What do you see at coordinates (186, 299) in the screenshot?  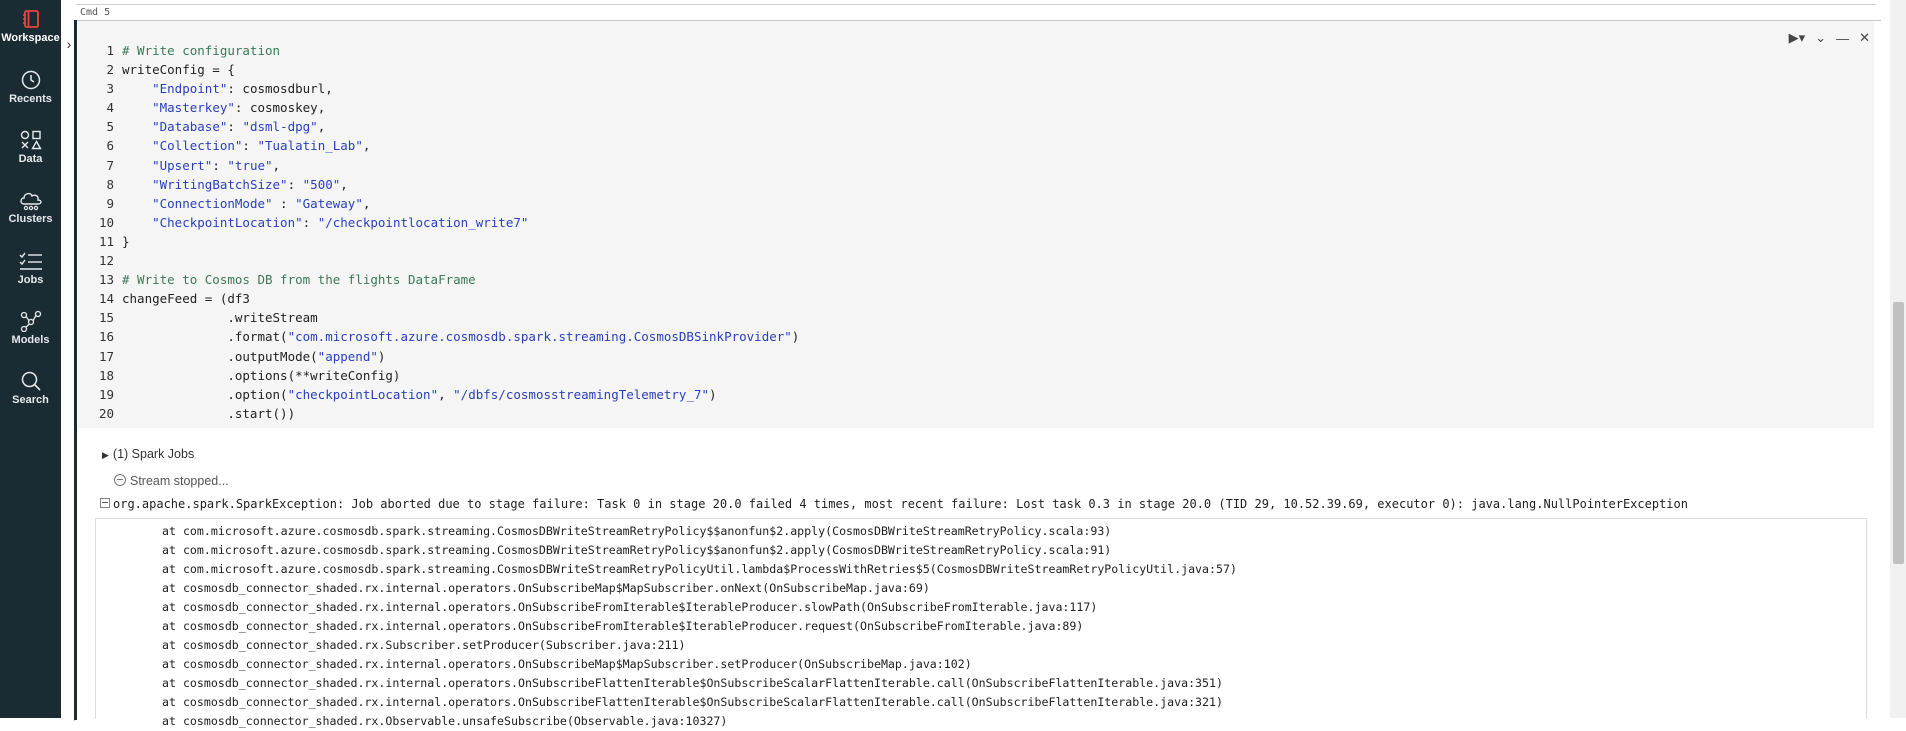 I see `code-token: changeFeed = (df3` at bounding box center [186, 299].